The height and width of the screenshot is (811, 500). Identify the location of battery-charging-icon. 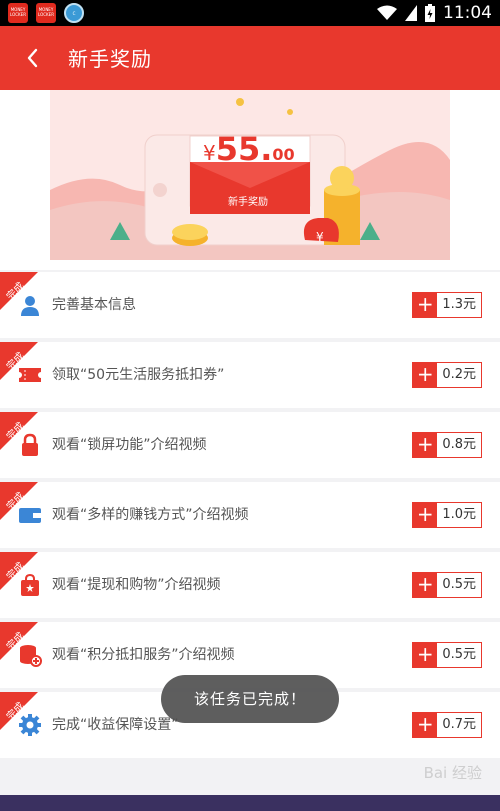
(430, 13).